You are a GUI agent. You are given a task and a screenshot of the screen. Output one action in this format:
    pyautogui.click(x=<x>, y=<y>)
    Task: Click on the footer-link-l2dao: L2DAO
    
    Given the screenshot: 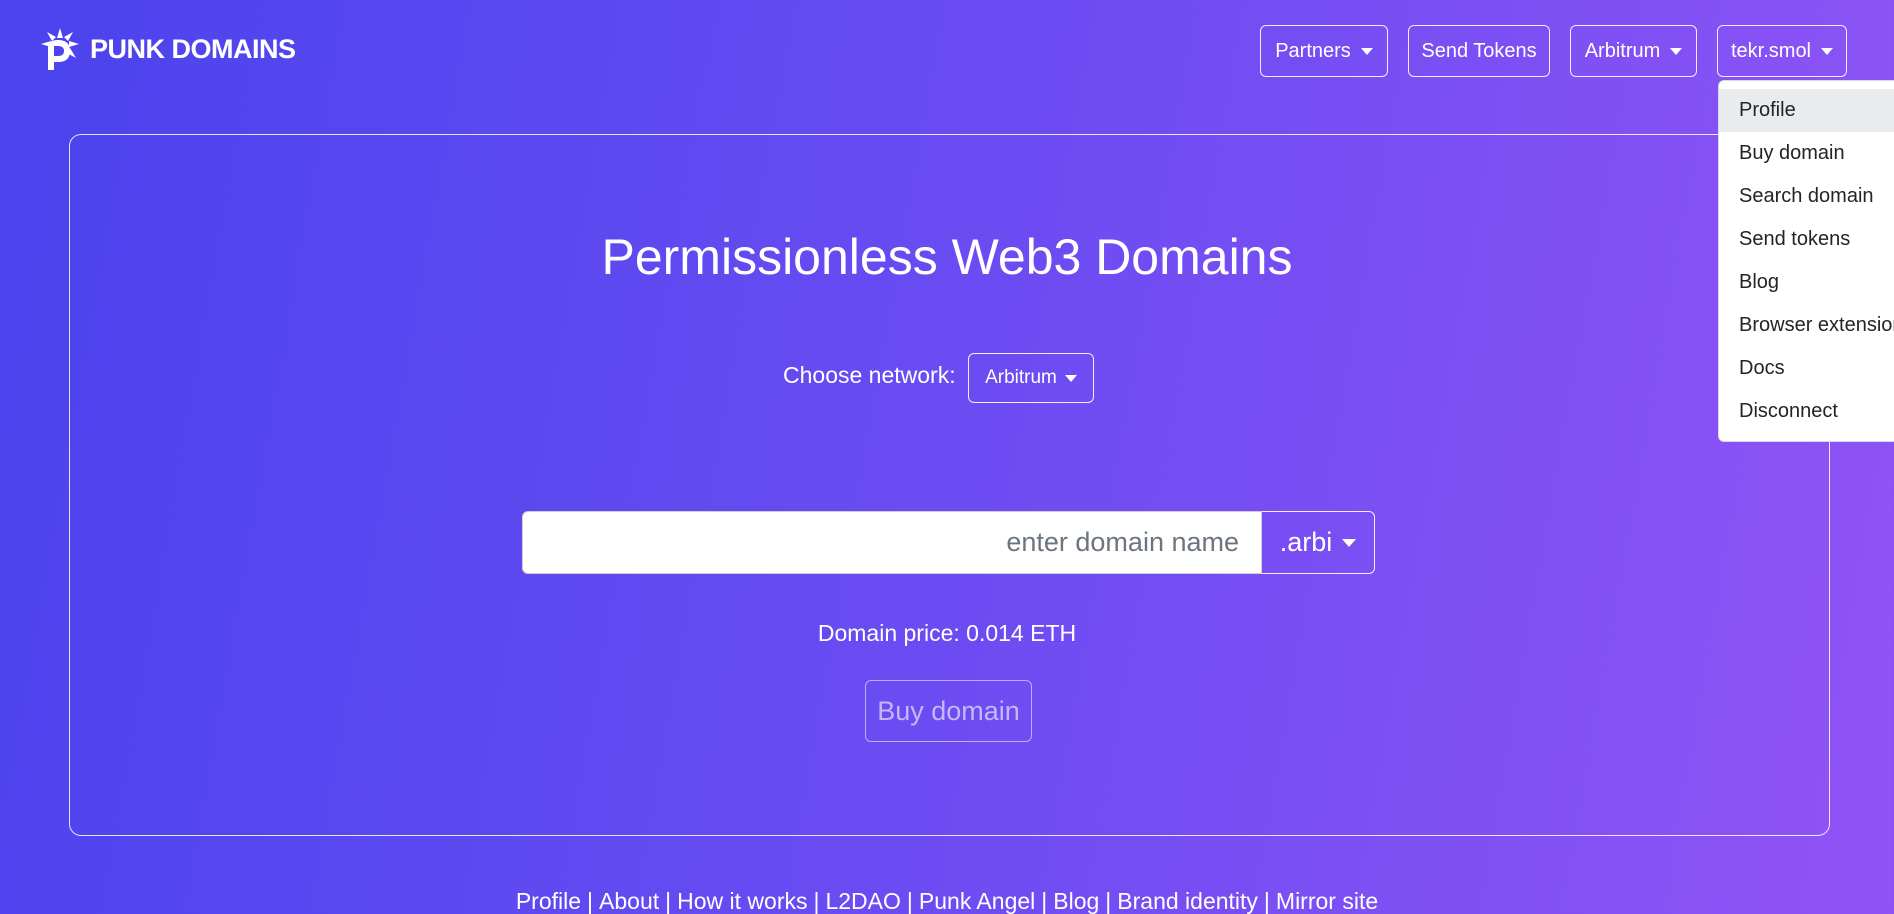 What is the action you would take?
    pyautogui.click(x=862, y=901)
    